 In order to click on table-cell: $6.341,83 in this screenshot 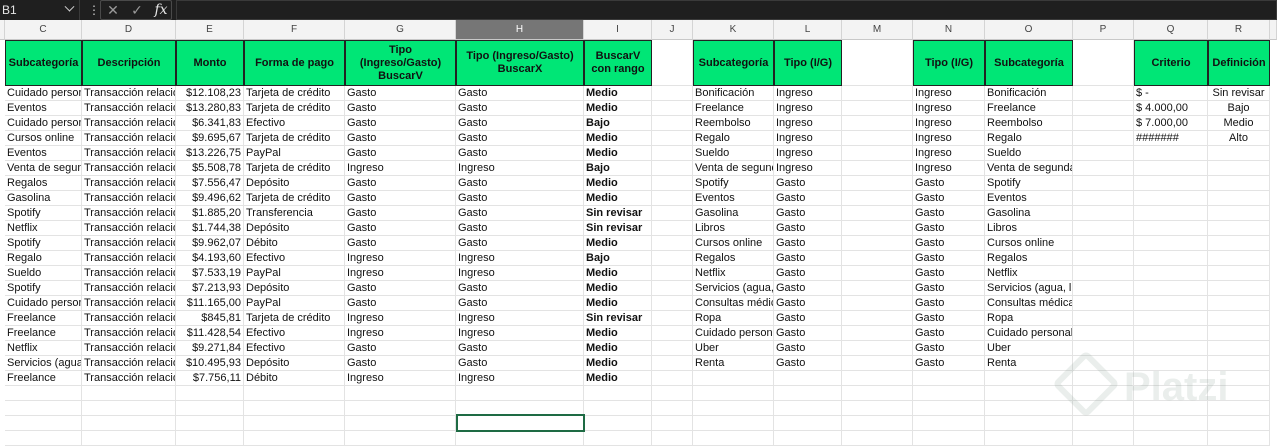, I will do `click(210, 123)`.